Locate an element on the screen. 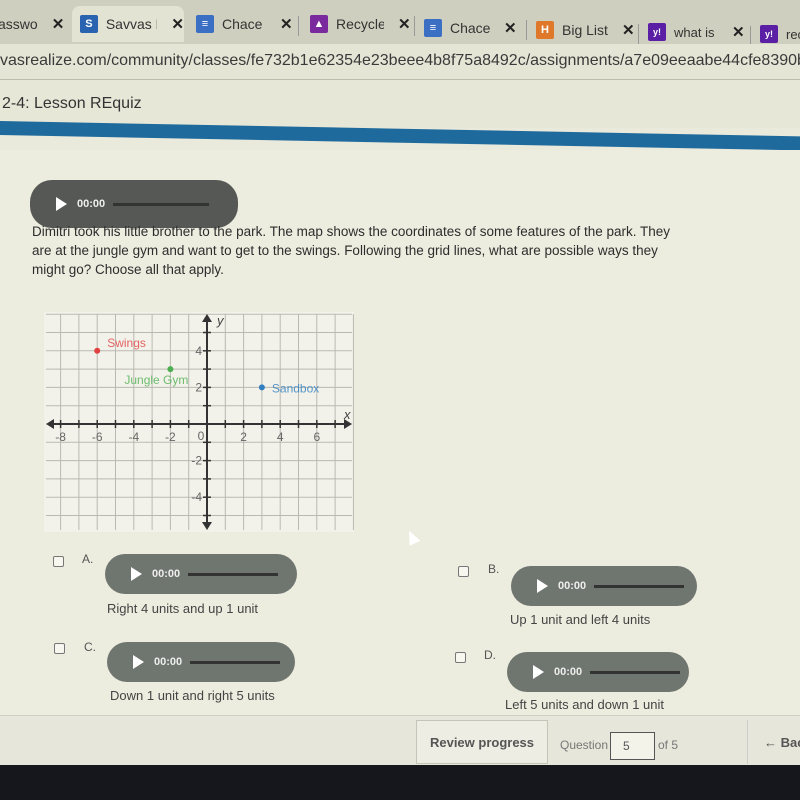  quiz-footer: Review progress Question of 5 ← Bac is located at coordinates (400, 740).